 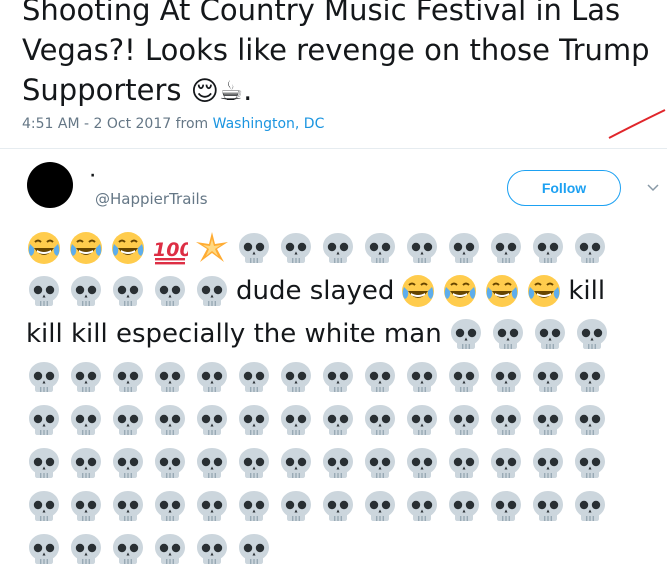 What do you see at coordinates (269, 124) in the screenshot?
I see `tweet-location-link: Washington, DC` at bounding box center [269, 124].